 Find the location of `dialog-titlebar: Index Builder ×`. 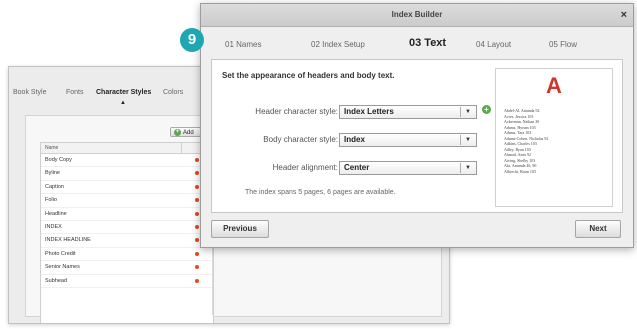

dialog-titlebar: Index Builder × is located at coordinates (417, 15).